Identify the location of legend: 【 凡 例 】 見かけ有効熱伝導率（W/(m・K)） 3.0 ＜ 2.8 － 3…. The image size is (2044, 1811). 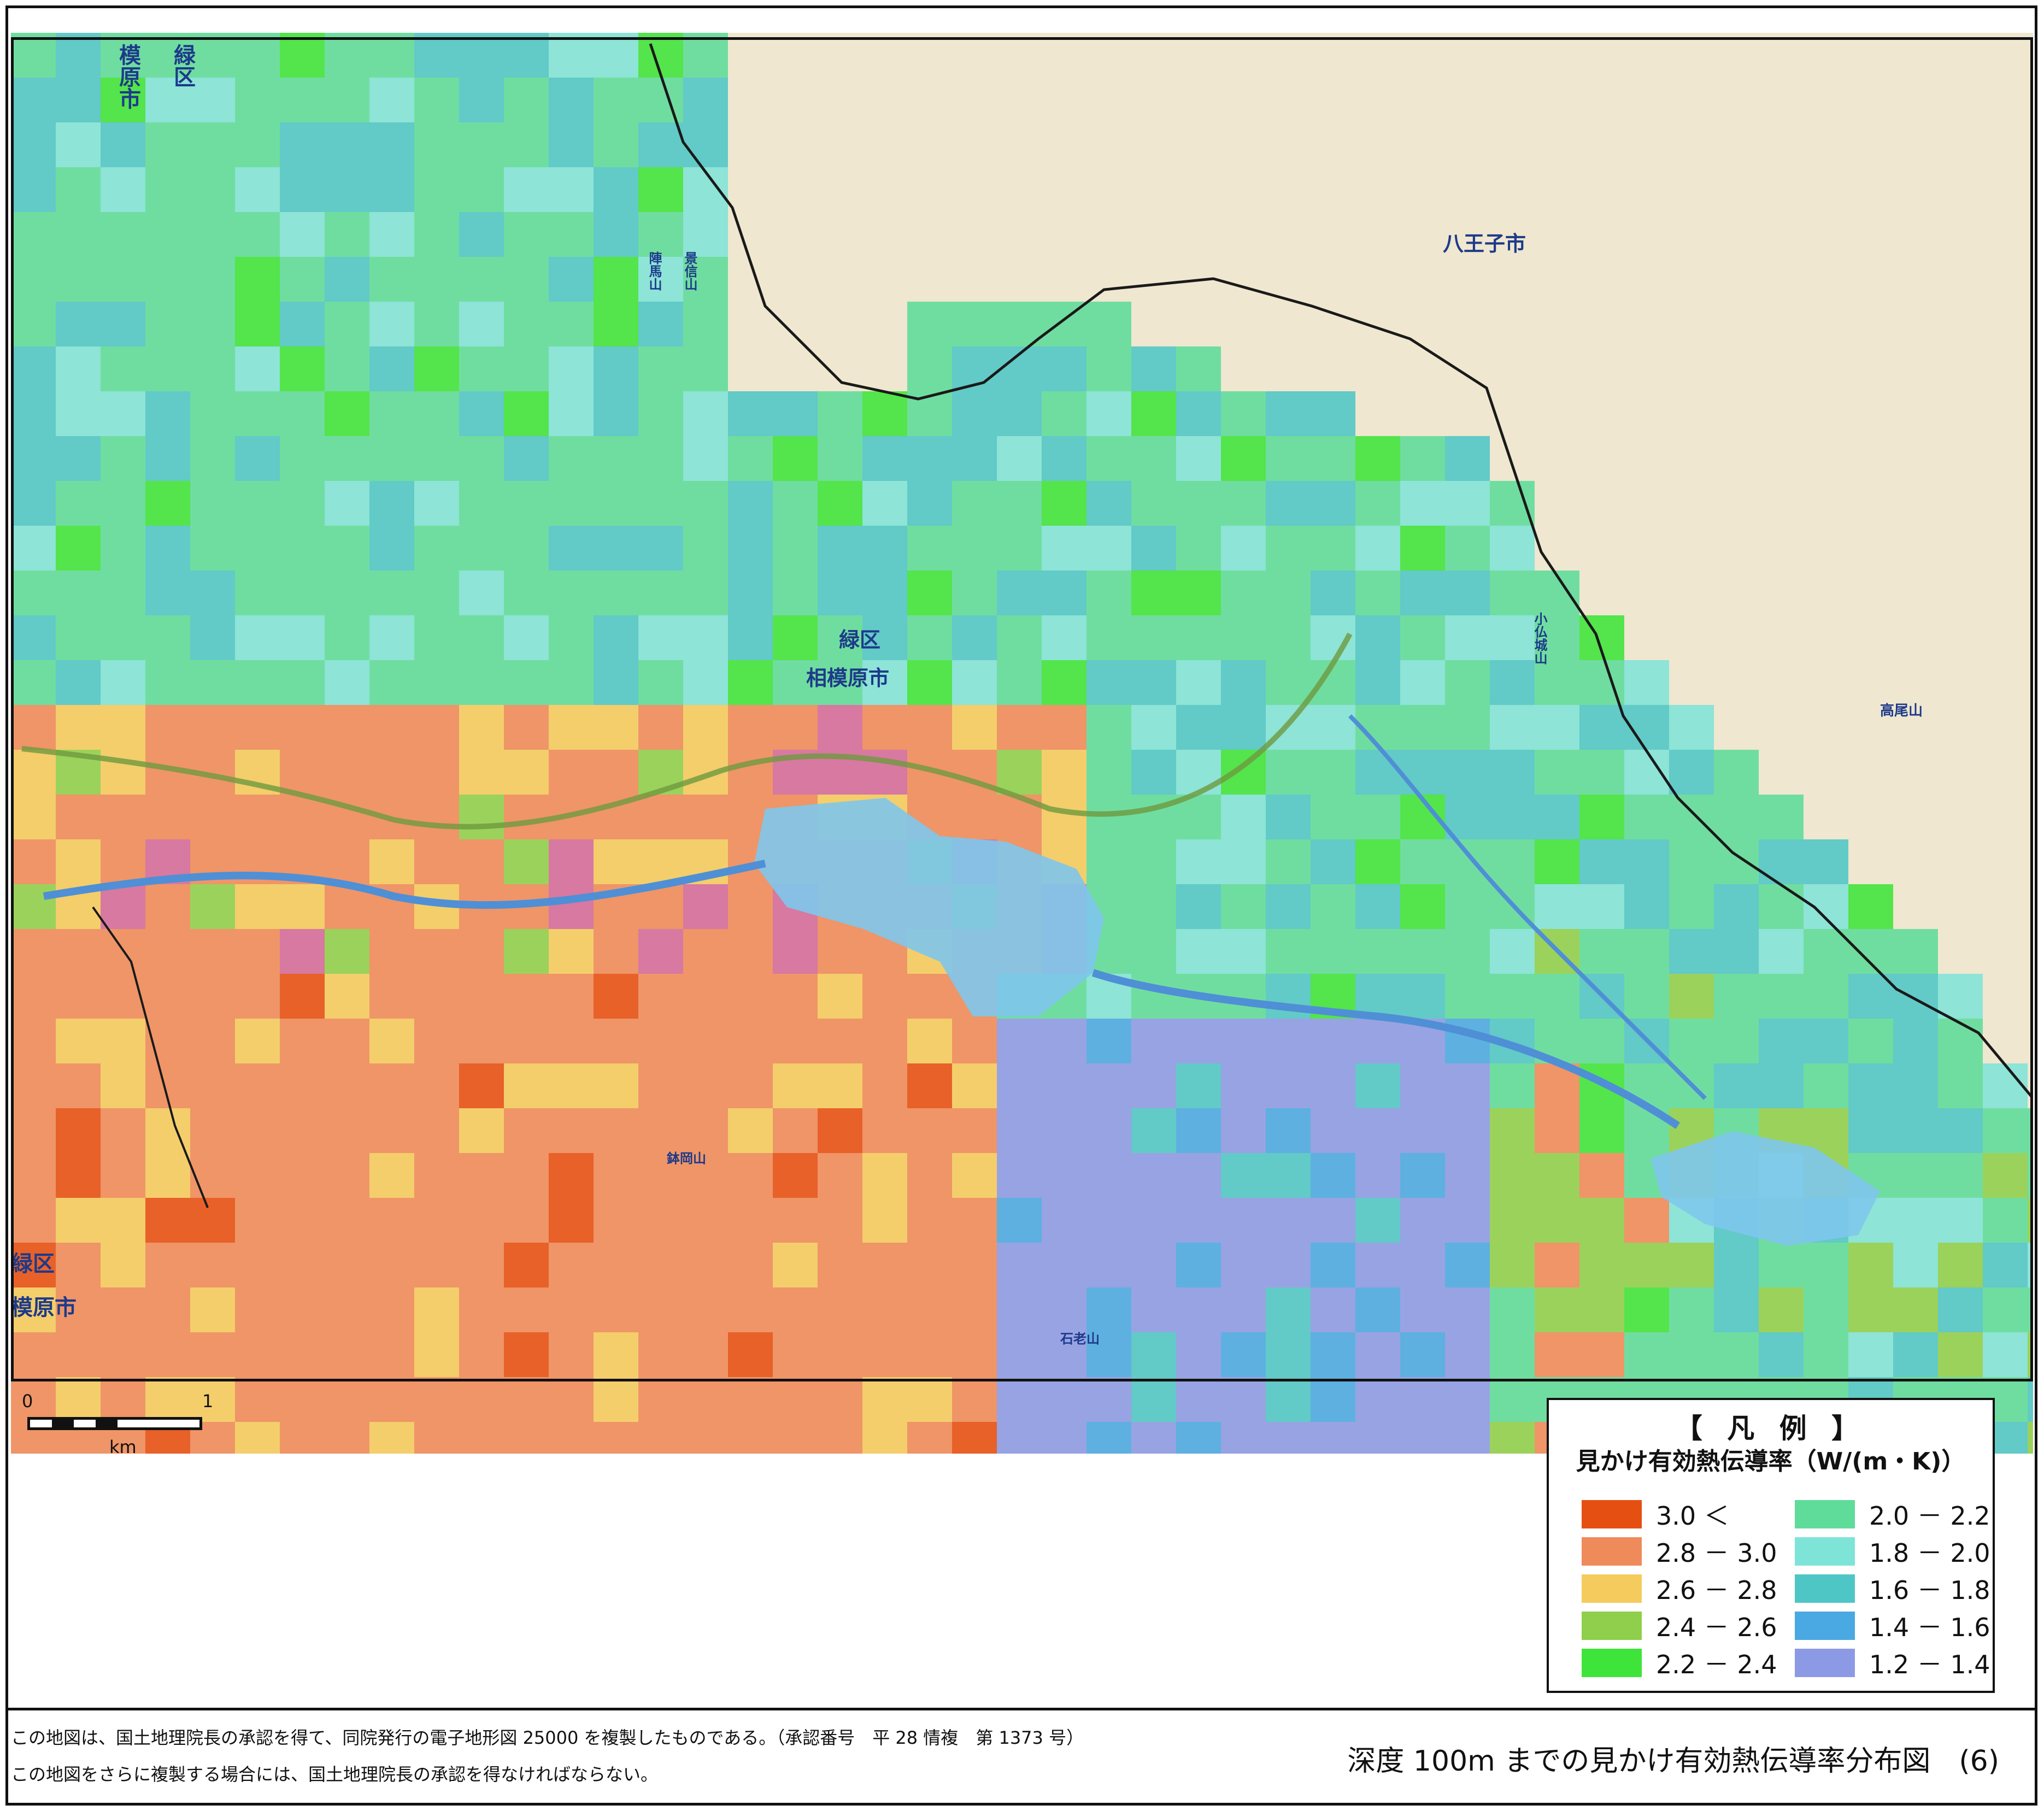
(1771, 1545).